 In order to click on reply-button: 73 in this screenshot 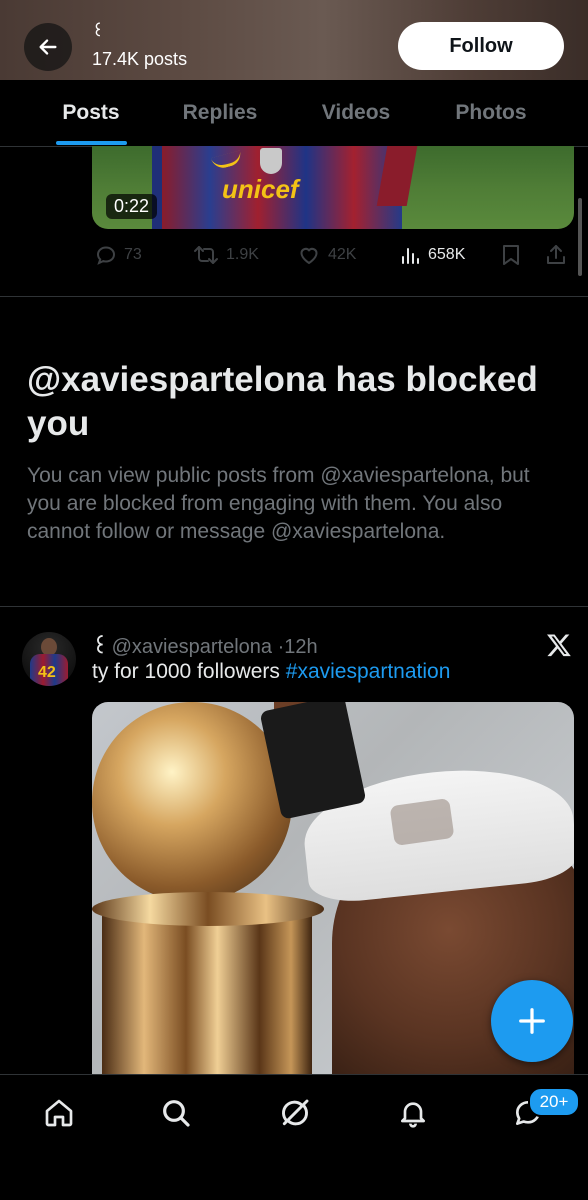, I will do `click(118, 255)`.